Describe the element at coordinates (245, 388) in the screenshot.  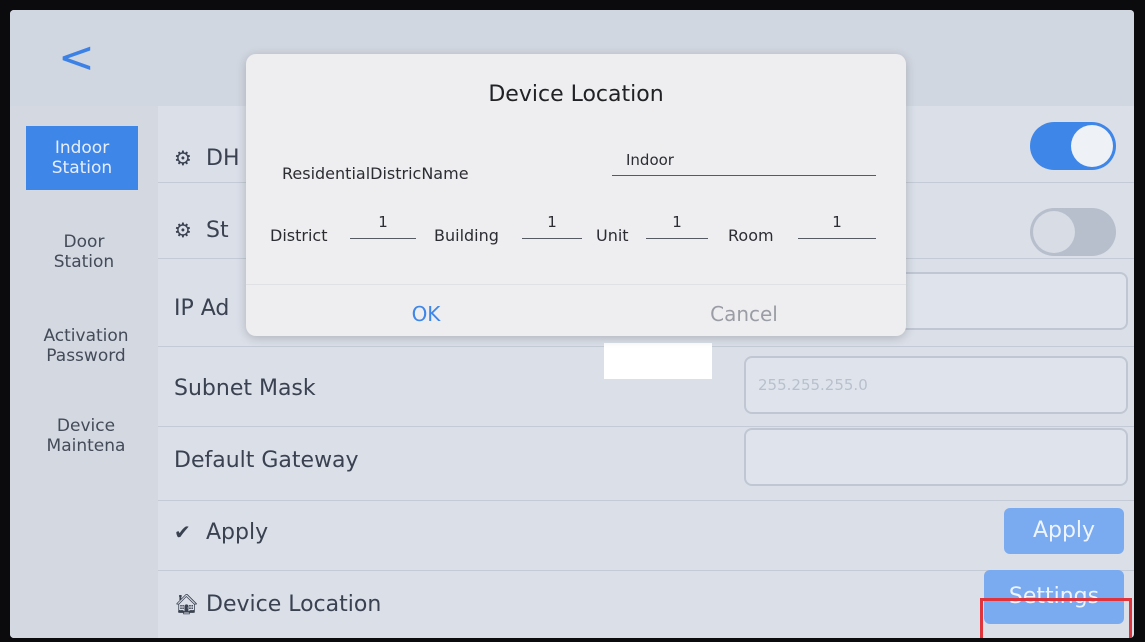
I see `subnet-mask-label: Subnet Mask` at that location.